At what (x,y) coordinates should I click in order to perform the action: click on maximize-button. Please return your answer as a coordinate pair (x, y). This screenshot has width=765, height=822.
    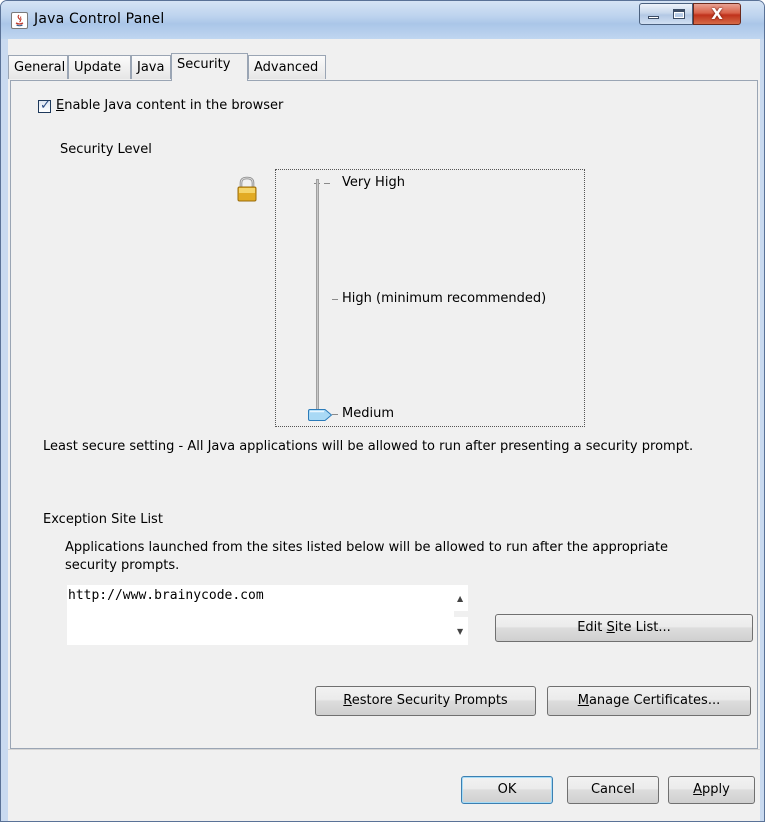
    Looking at the image, I should click on (679, 14).